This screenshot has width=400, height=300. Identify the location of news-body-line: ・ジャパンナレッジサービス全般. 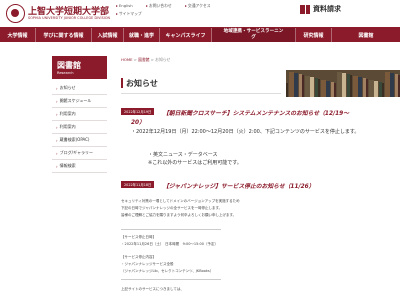
(147, 264).